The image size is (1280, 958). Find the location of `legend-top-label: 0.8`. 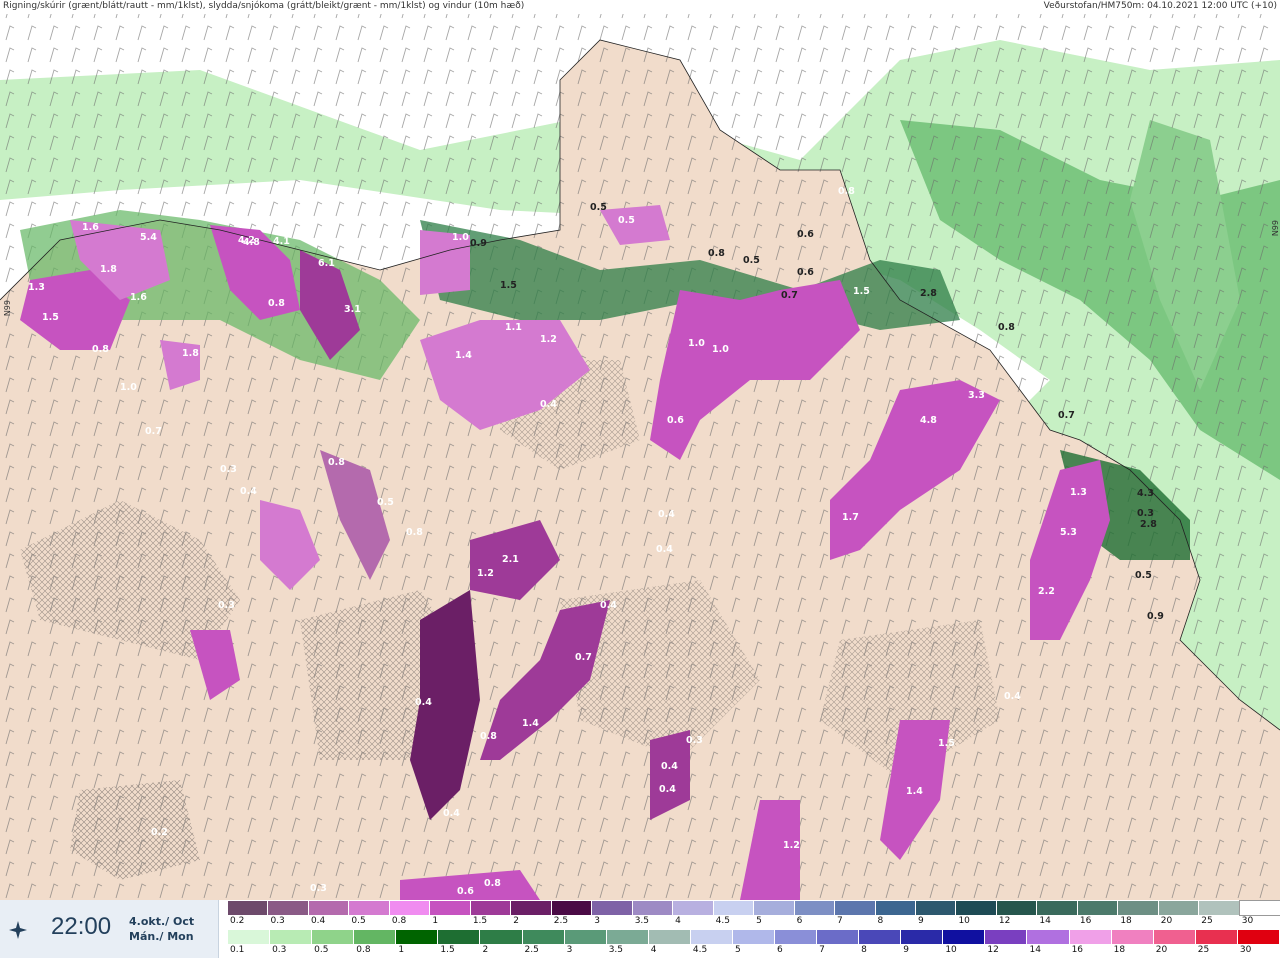

legend-top-label: 0.8 is located at coordinates (399, 921).